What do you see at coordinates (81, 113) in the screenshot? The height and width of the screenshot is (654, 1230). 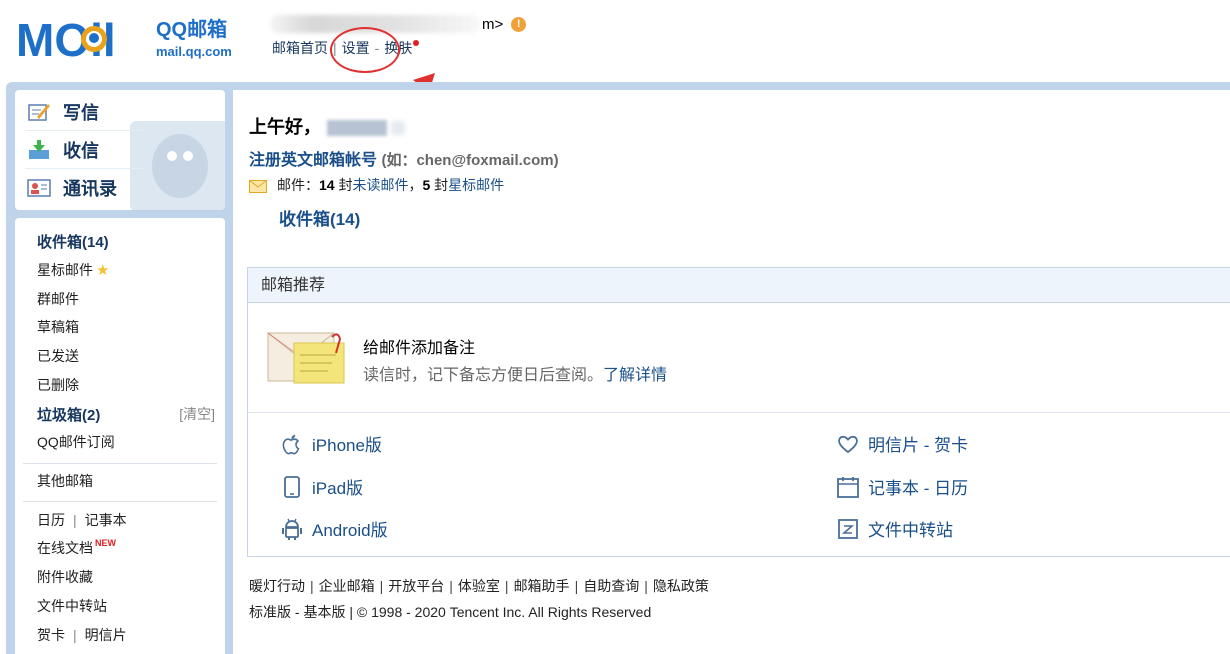 I see `compose-label: 写信` at bounding box center [81, 113].